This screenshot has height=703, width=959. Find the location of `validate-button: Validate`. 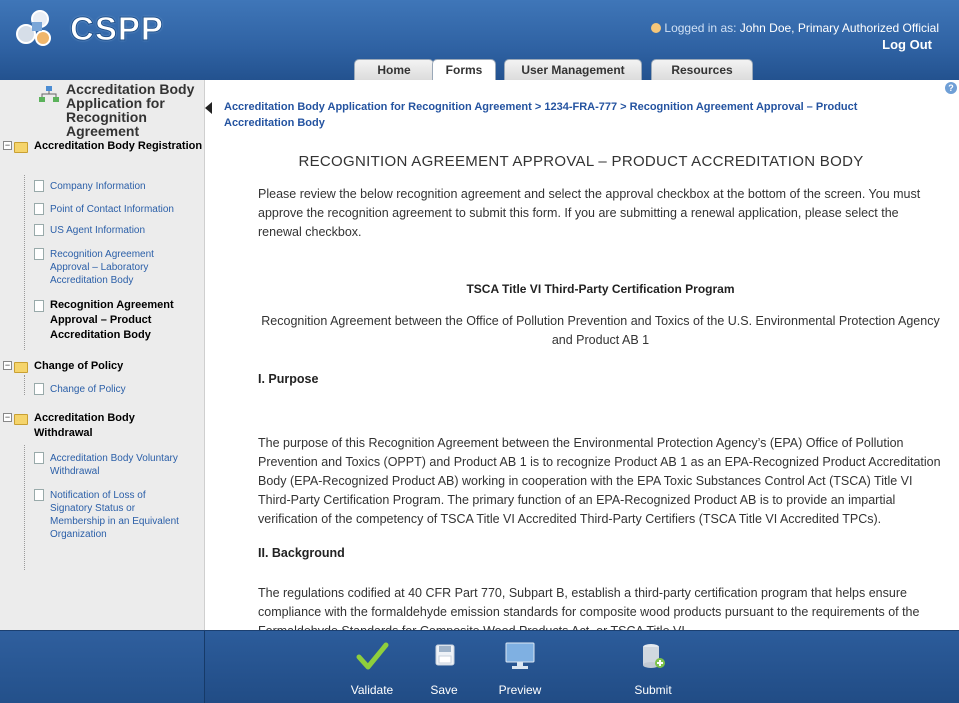

validate-button: Validate is located at coordinates (372, 668).